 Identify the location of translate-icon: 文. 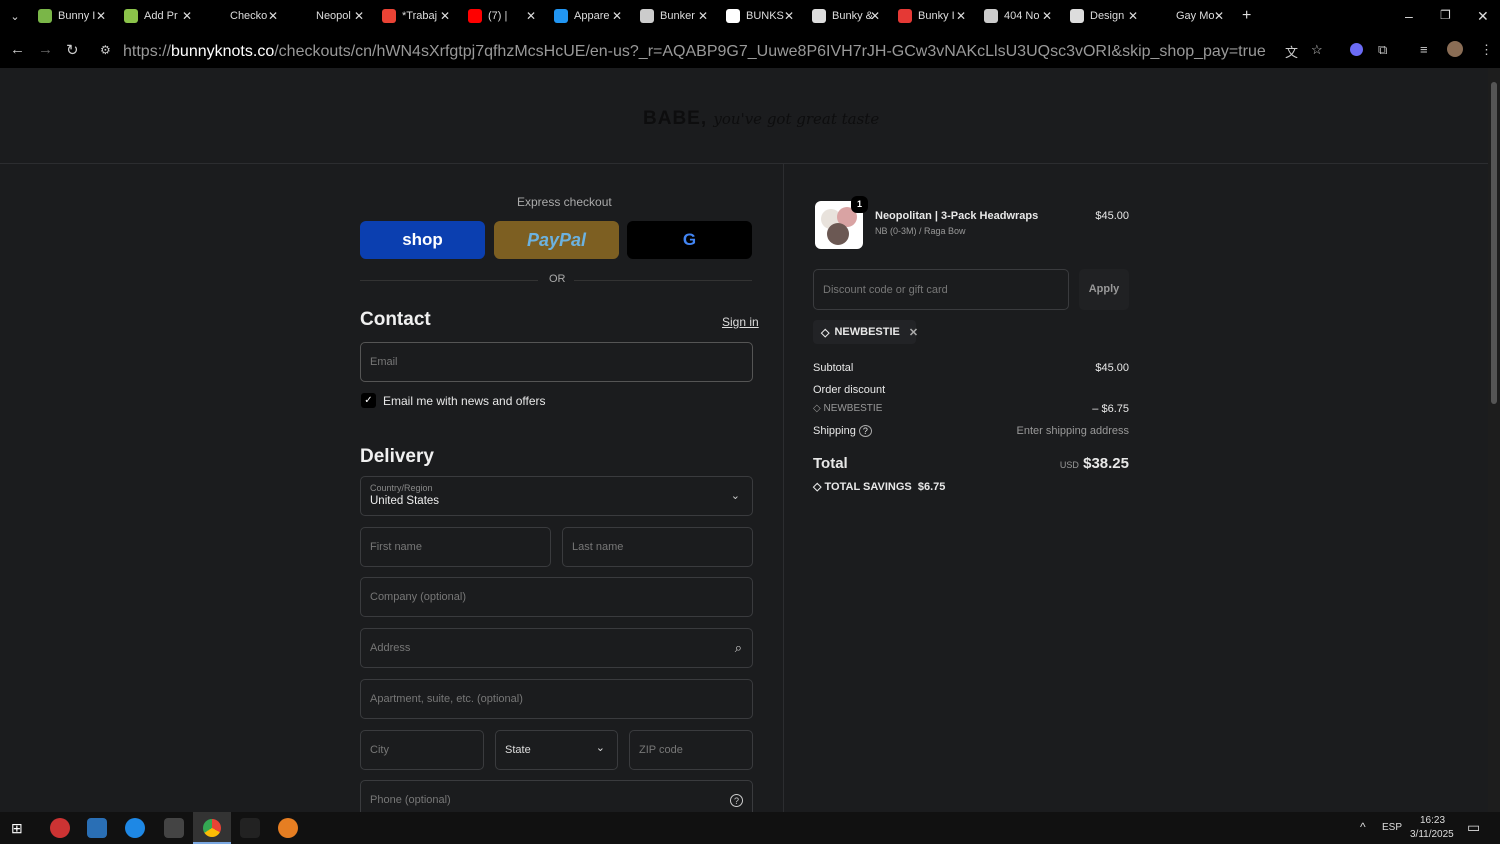
(1291, 51).